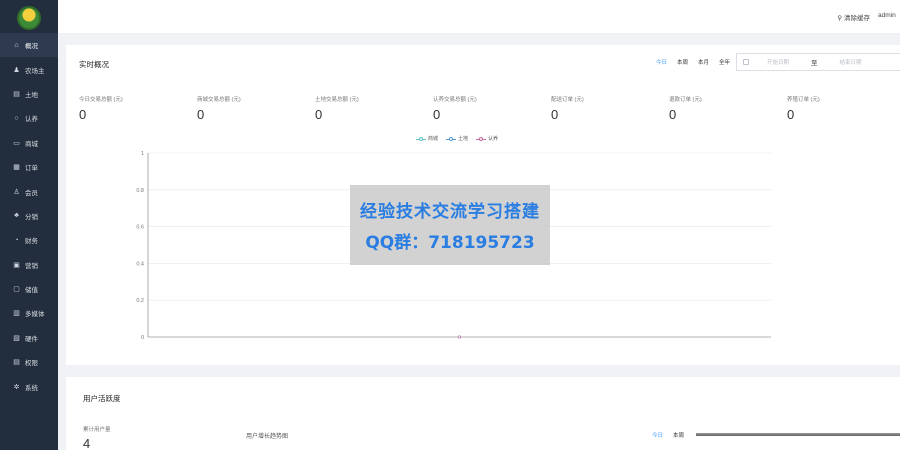  I want to click on sidebar-item-home: ⌂ 概况, so click(29, 45).